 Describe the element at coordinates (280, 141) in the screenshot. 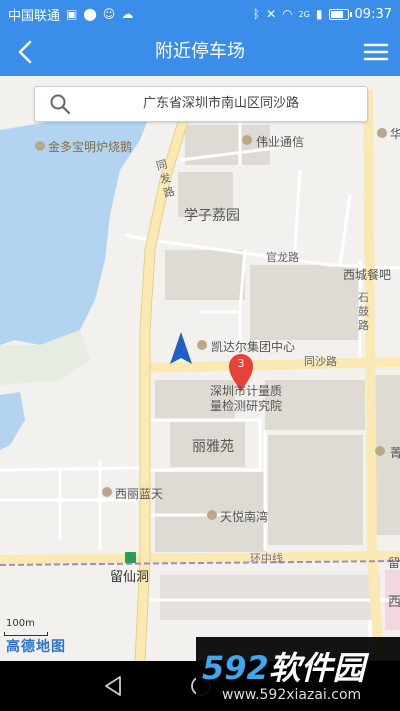

I see `poi-label: 伟业通信` at that location.